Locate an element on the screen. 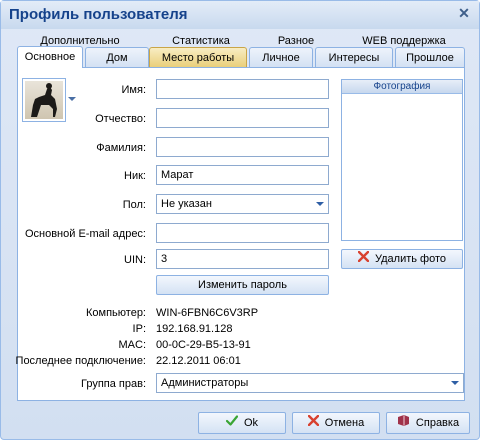 The height and width of the screenshot is (440, 480). nick-field: Марат is located at coordinates (242, 175).